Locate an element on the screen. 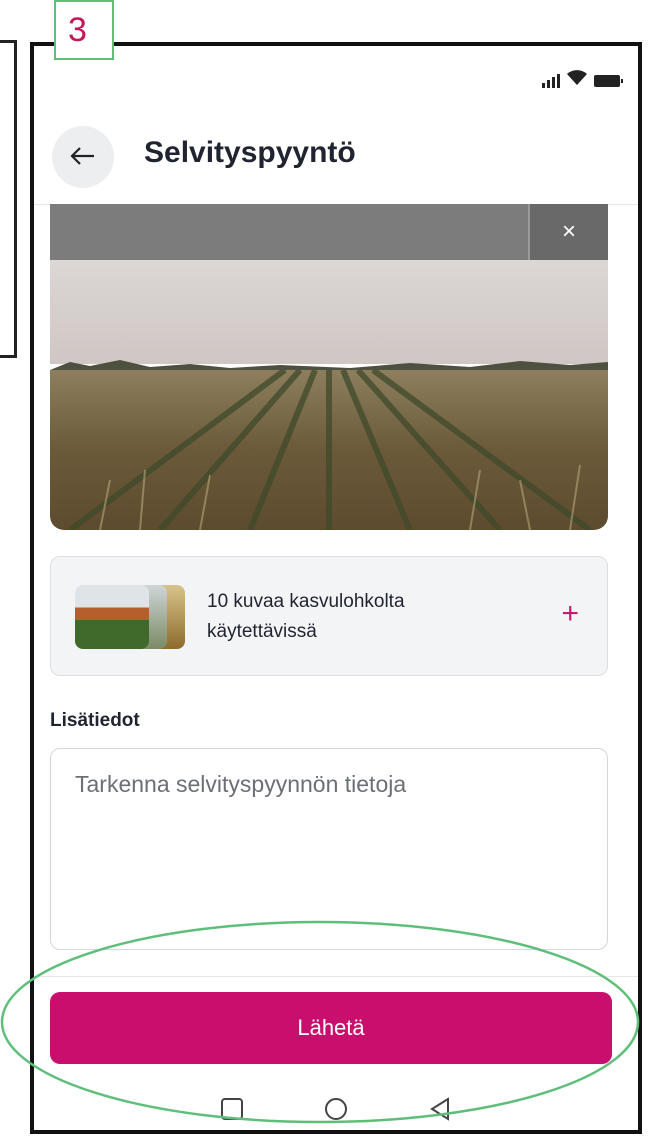 The width and height of the screenshot is (656, 1142). step-number-badge: 3 is located at coordinates (84, 30).